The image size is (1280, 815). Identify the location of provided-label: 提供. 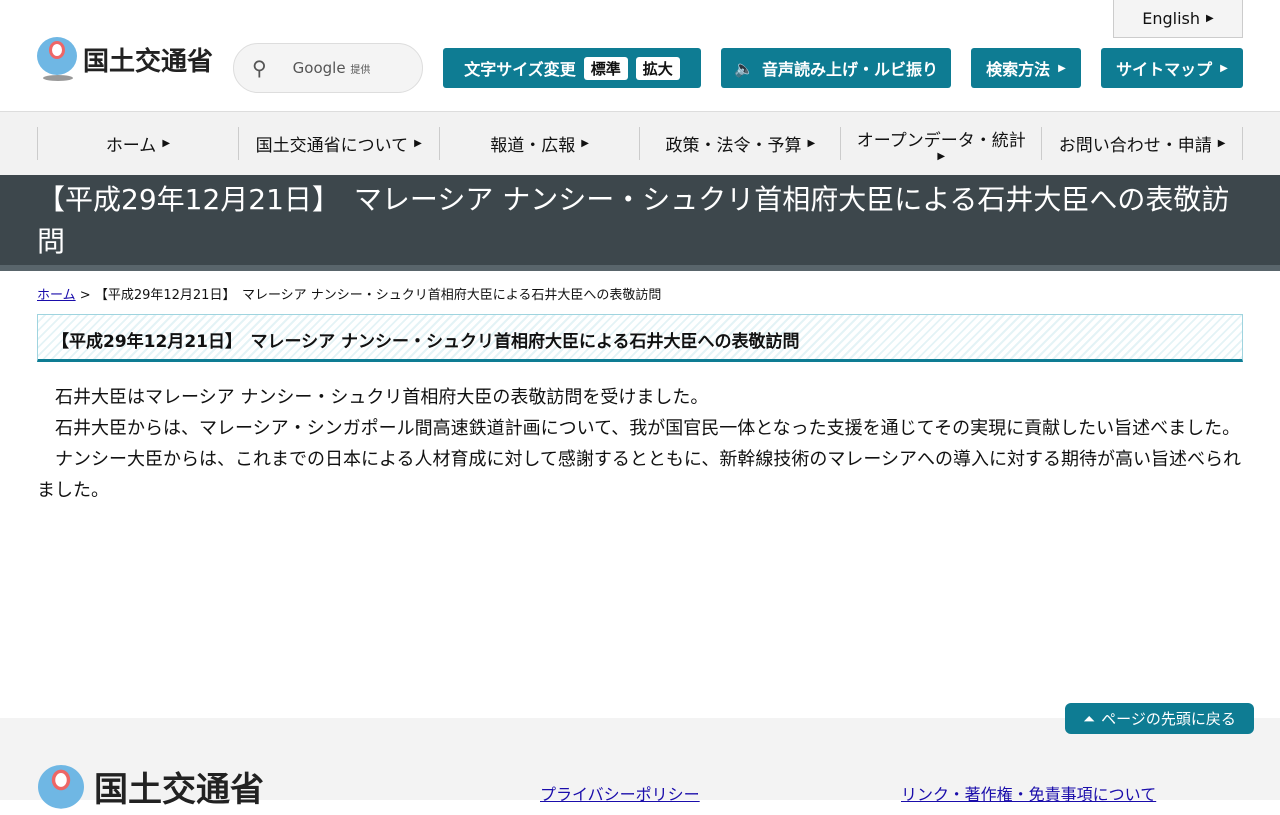
(360, 70).